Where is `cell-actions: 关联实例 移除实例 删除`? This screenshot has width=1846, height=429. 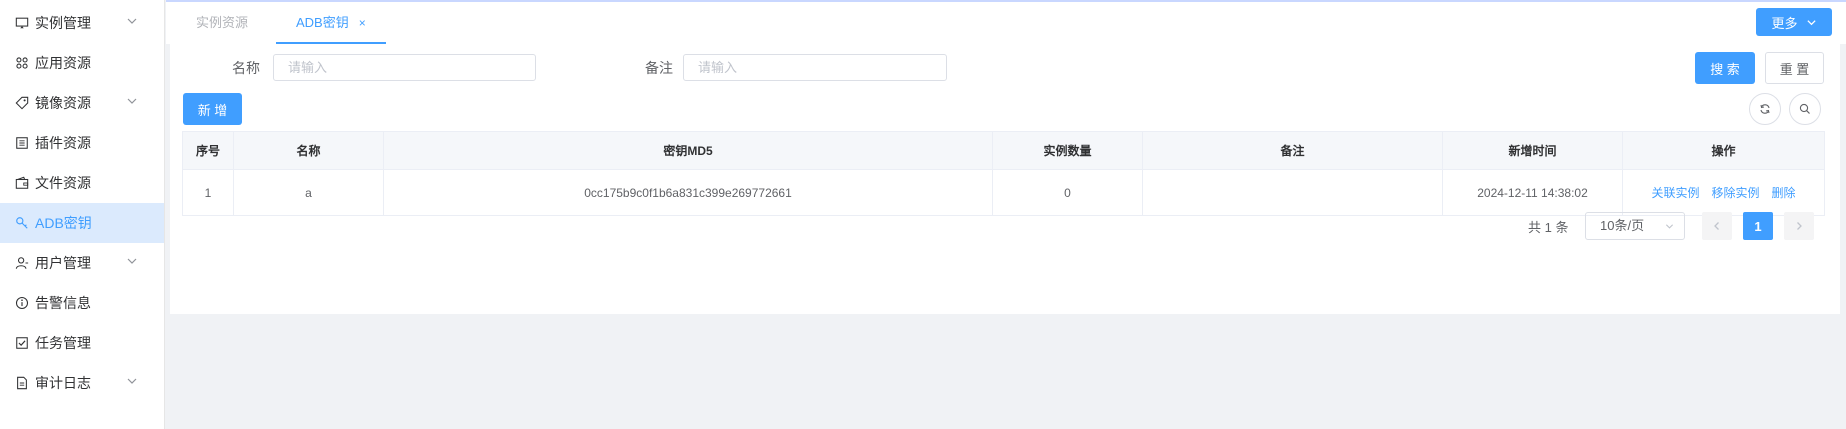 cell-actions: 关联实例 移除实例 删除 is located at coordinates (1723, 192).